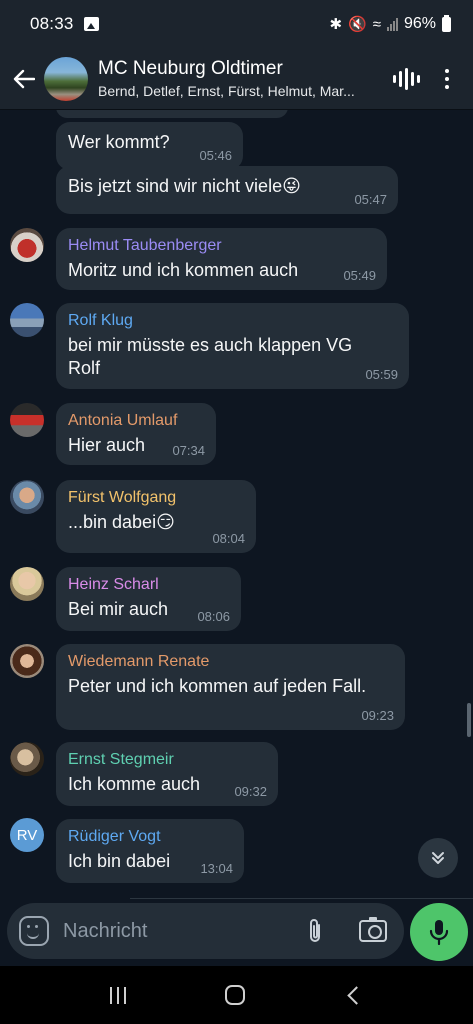 The width and height of the screenshot is (473, 1024). Describe the element at coordinates (419, 23) in the screenshot. I see `battery-percent: 96%` at that location.